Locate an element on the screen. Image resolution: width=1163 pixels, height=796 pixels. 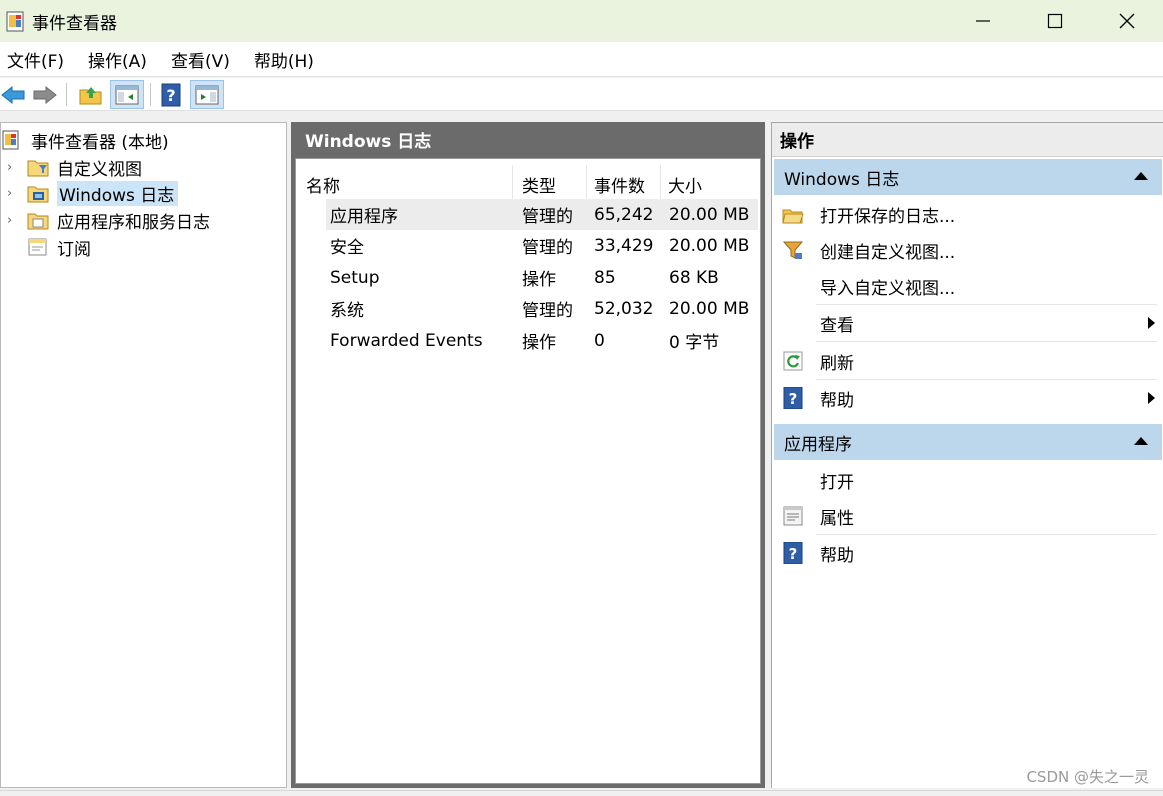
back-arrow-icon is located at coordinates (13, 94).